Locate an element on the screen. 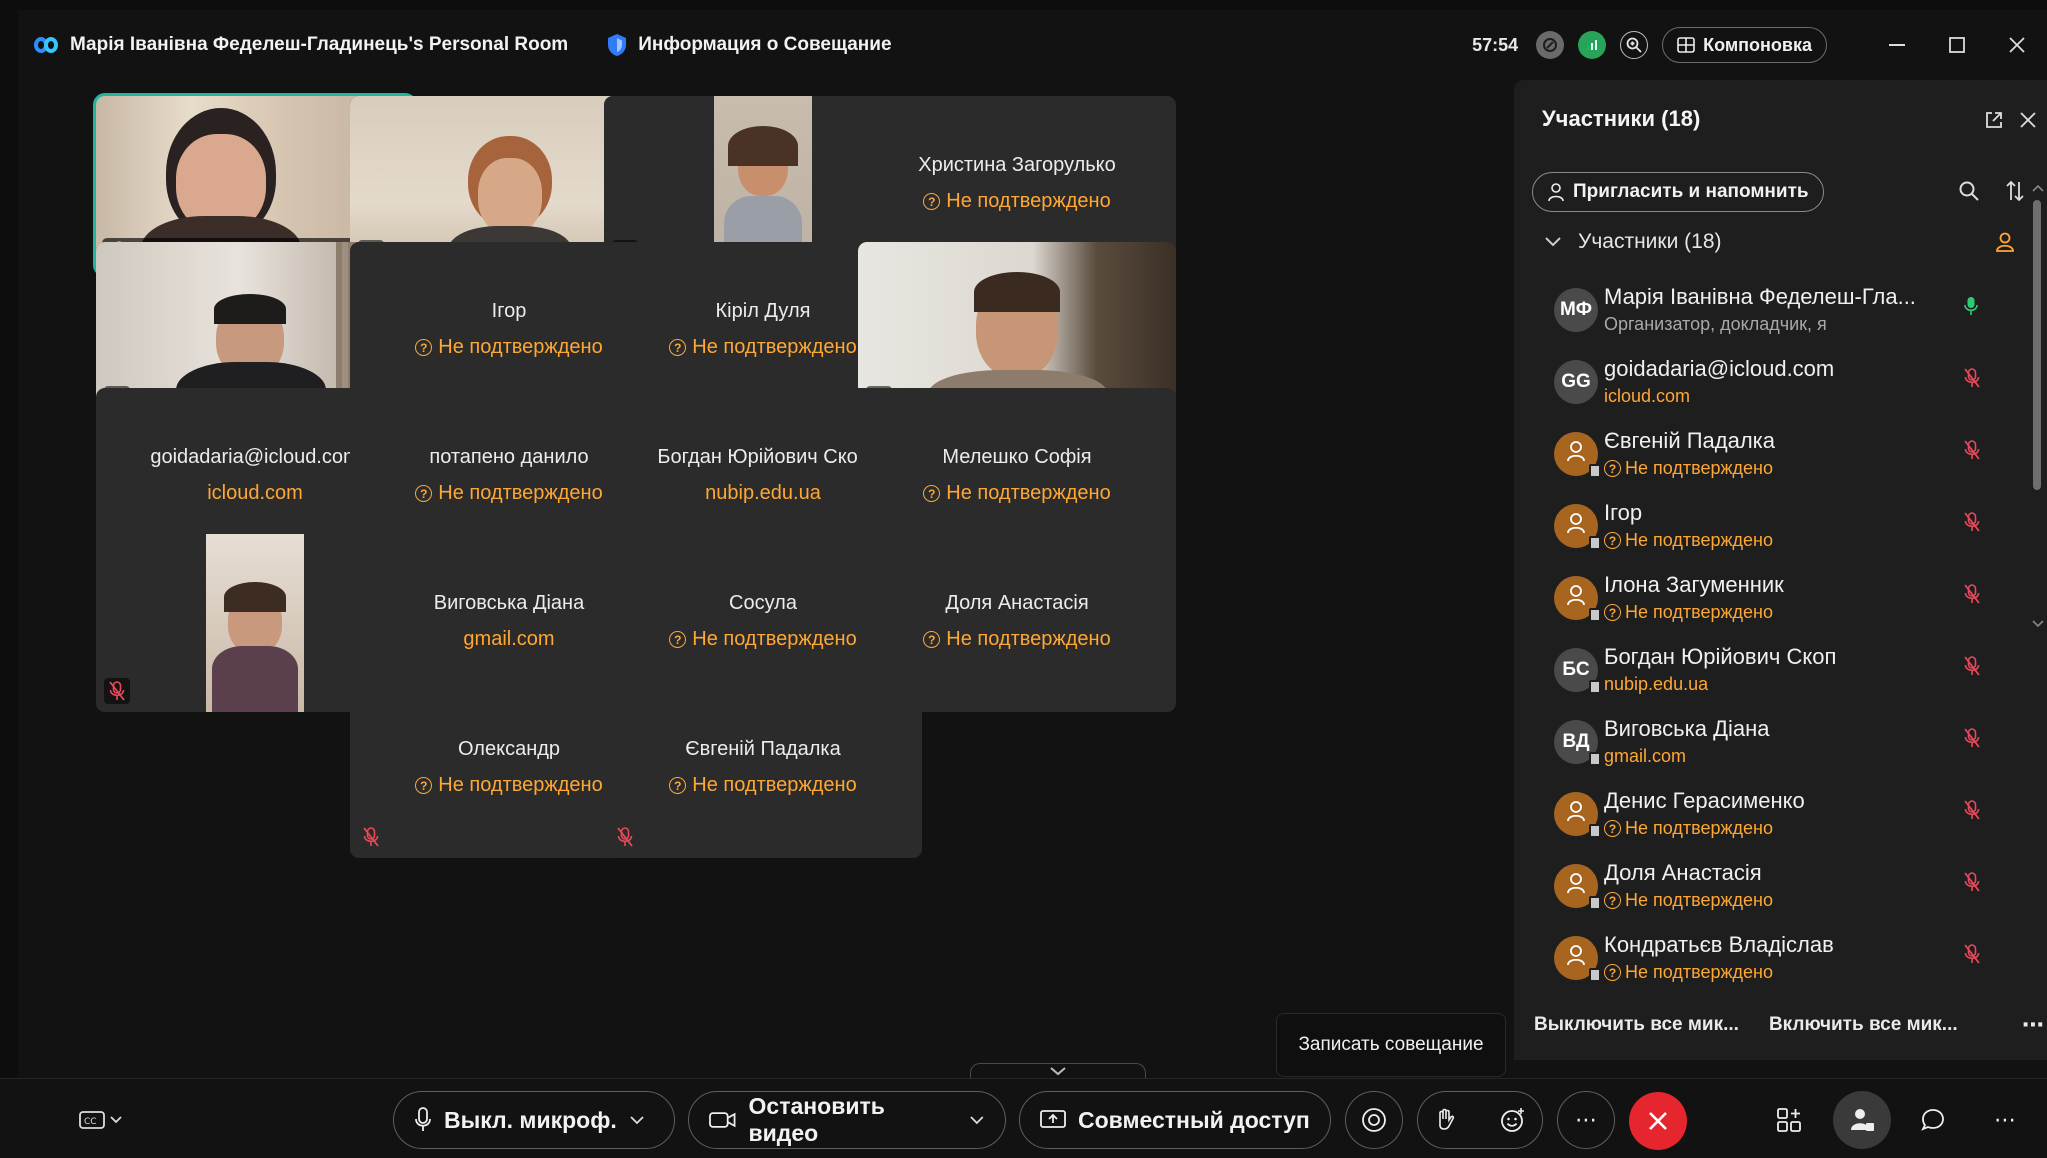 This screenshot has width=2047, height=1158. participant-name: Доля Анастасія is located at coordinates (1683, 872).